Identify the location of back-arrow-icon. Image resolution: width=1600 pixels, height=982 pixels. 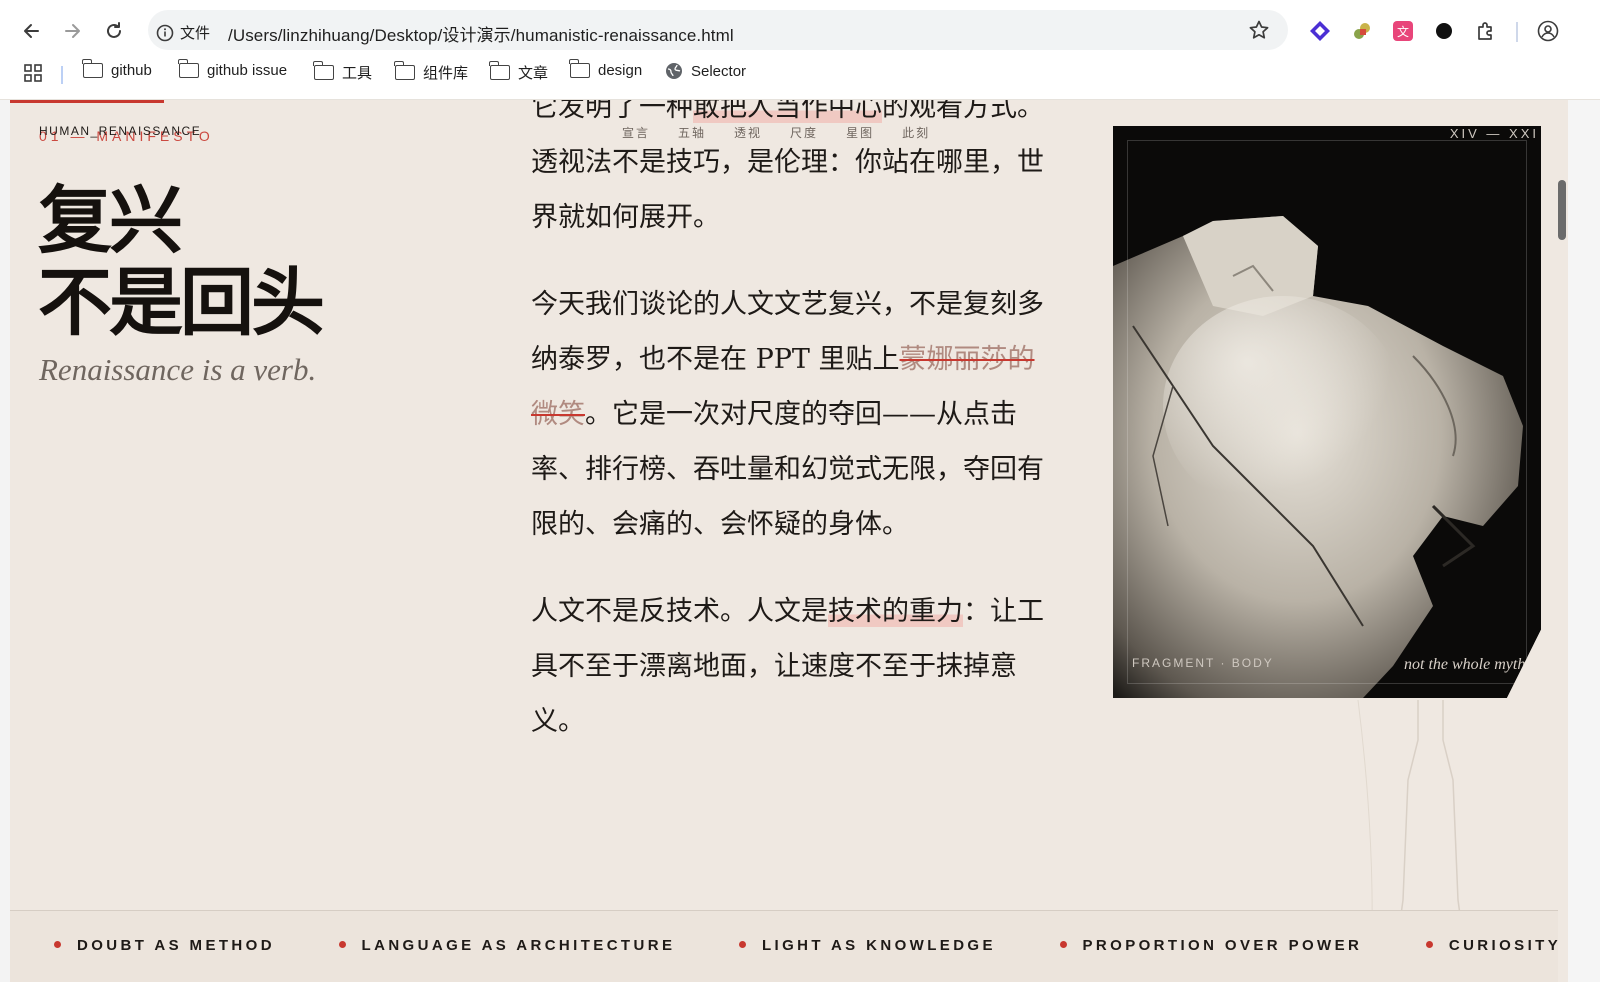
(31, 31).